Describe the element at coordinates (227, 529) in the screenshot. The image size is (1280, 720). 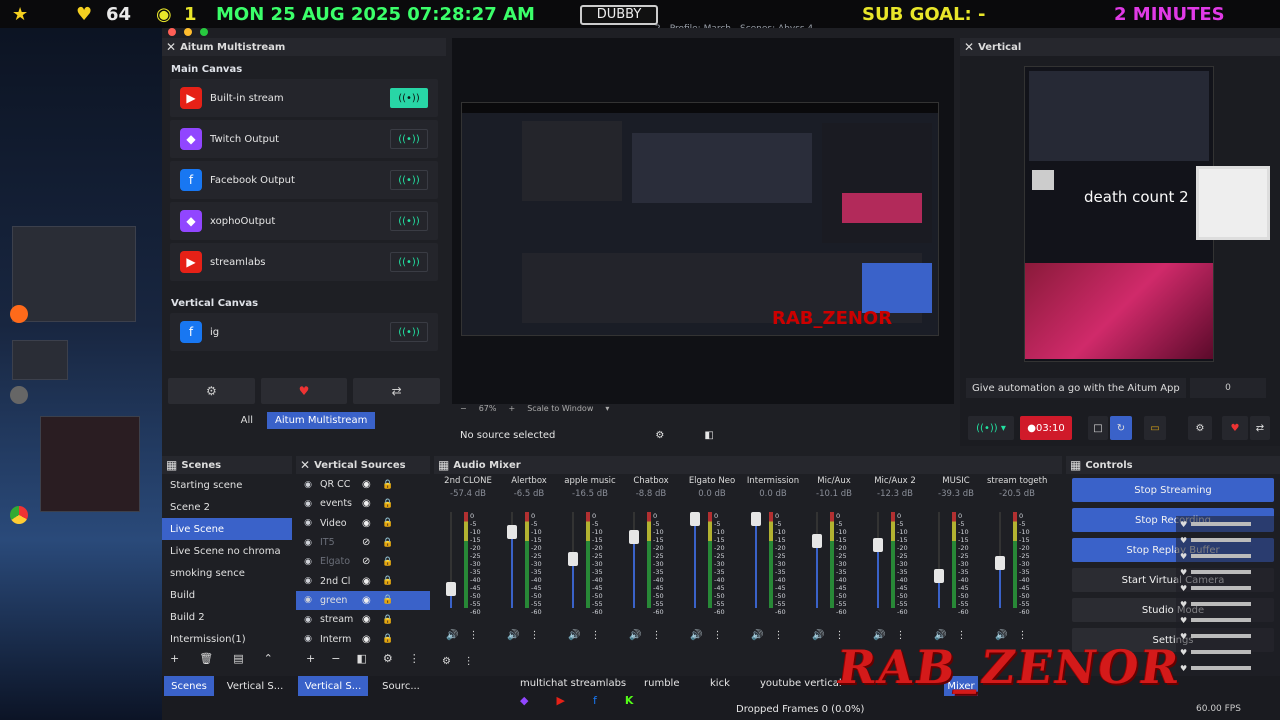
I see `scene-item: Live Scene` at that location.